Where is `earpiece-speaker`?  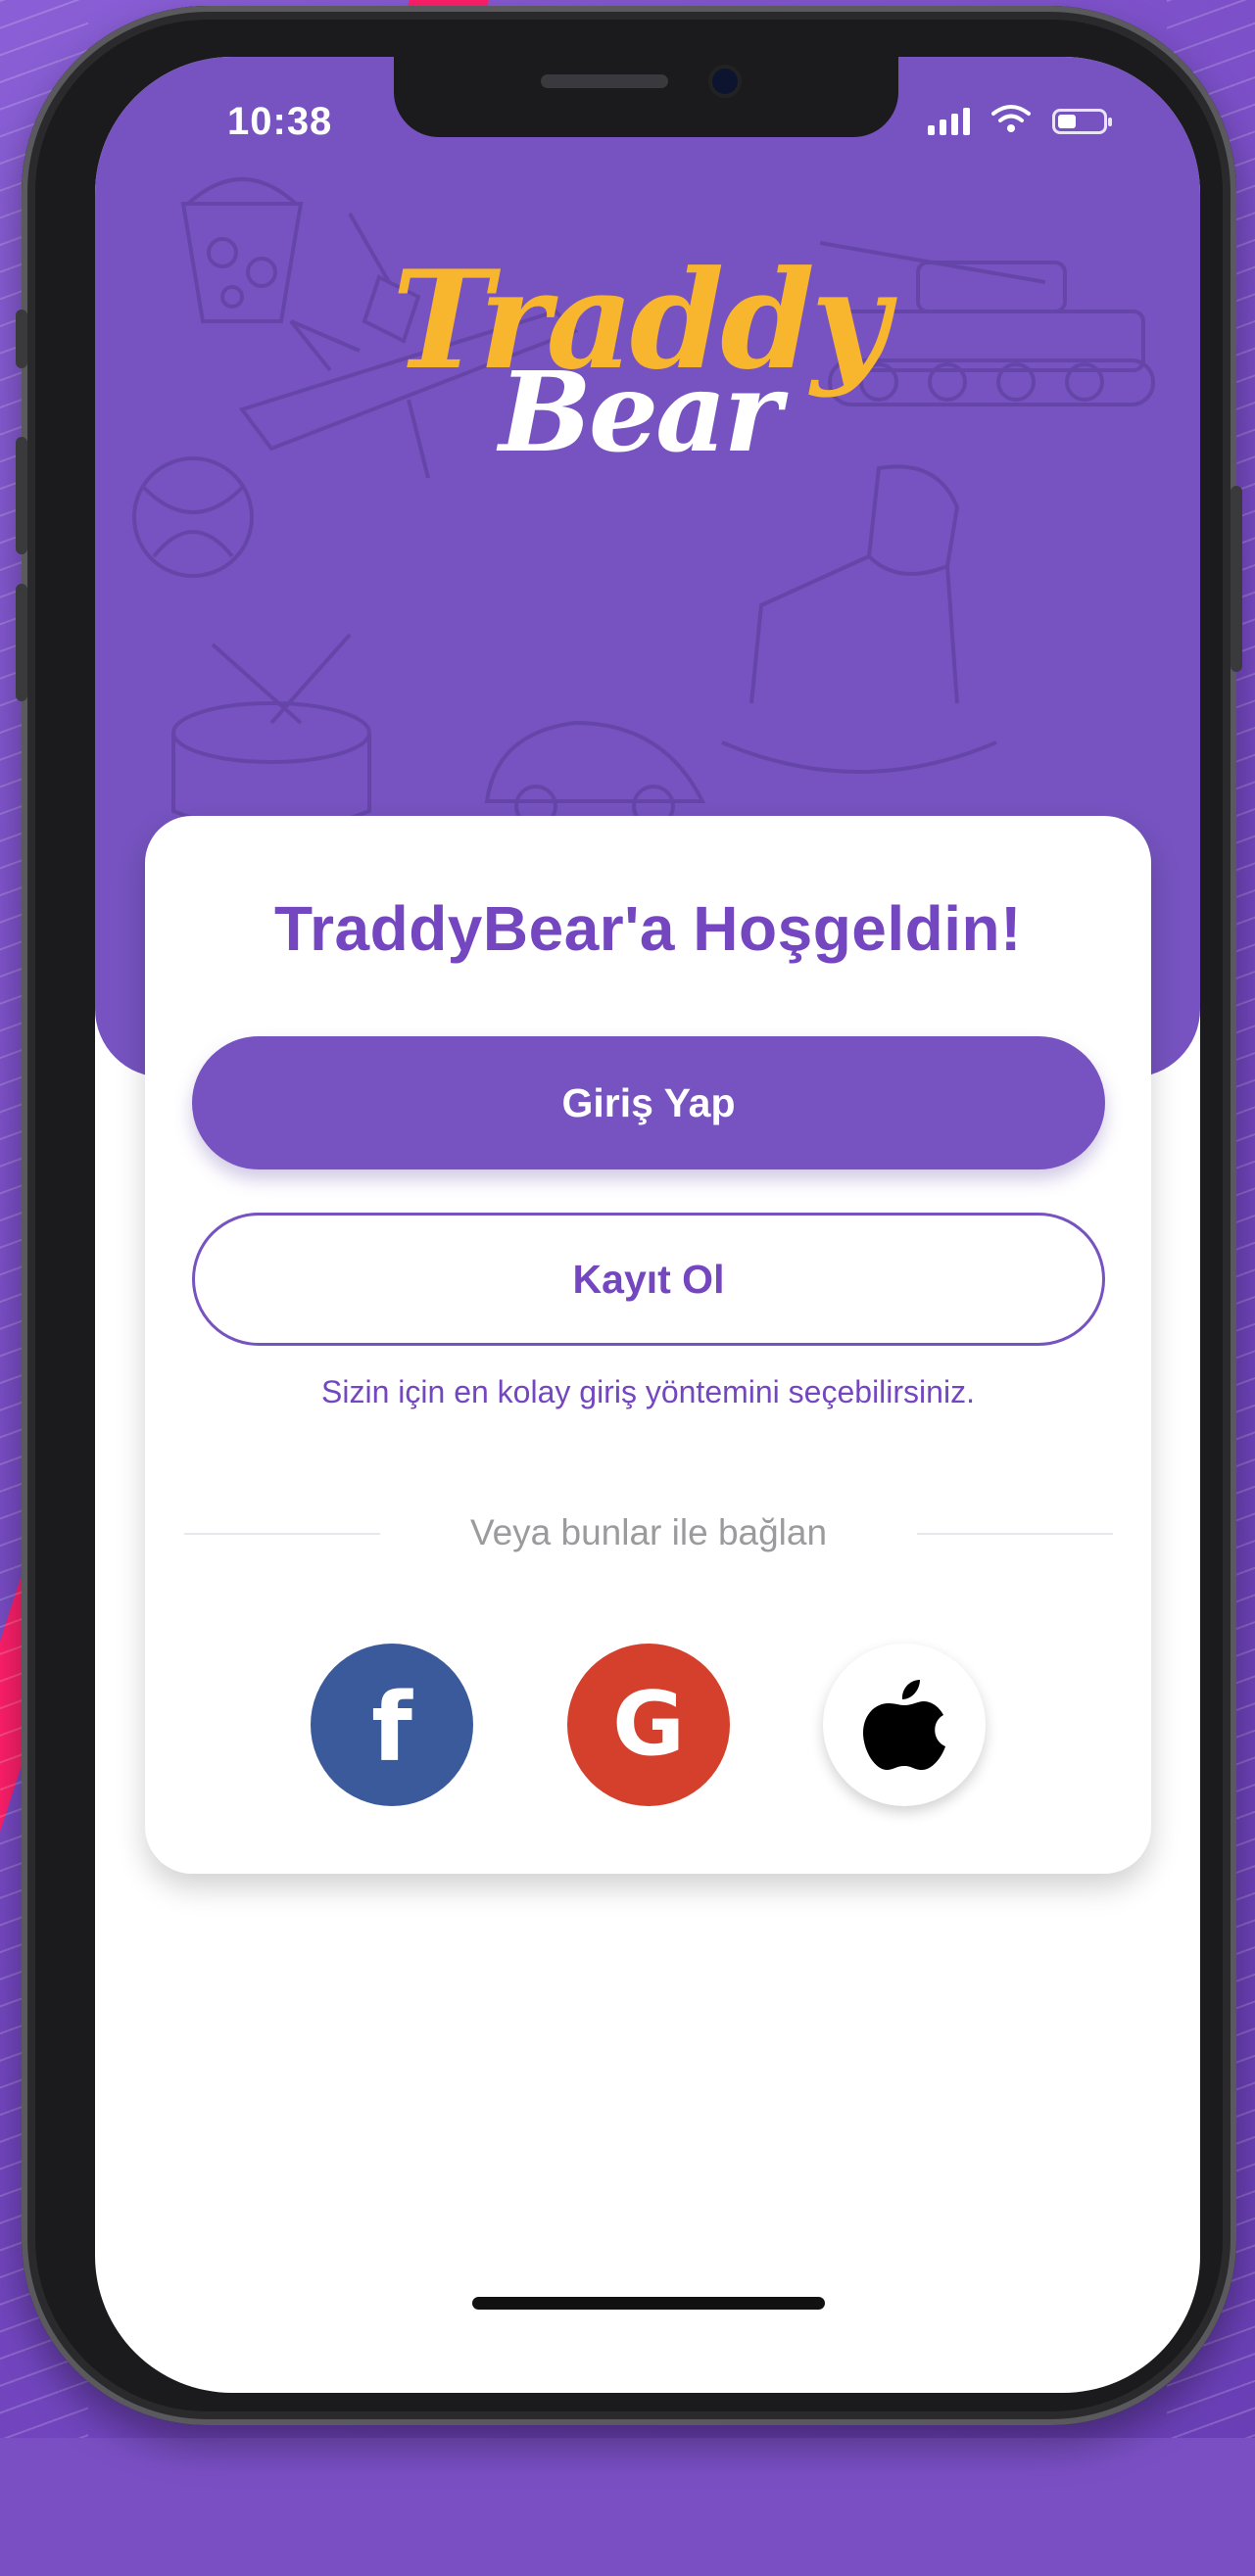
earpiece-speaker is located at coordinates (604, 81).